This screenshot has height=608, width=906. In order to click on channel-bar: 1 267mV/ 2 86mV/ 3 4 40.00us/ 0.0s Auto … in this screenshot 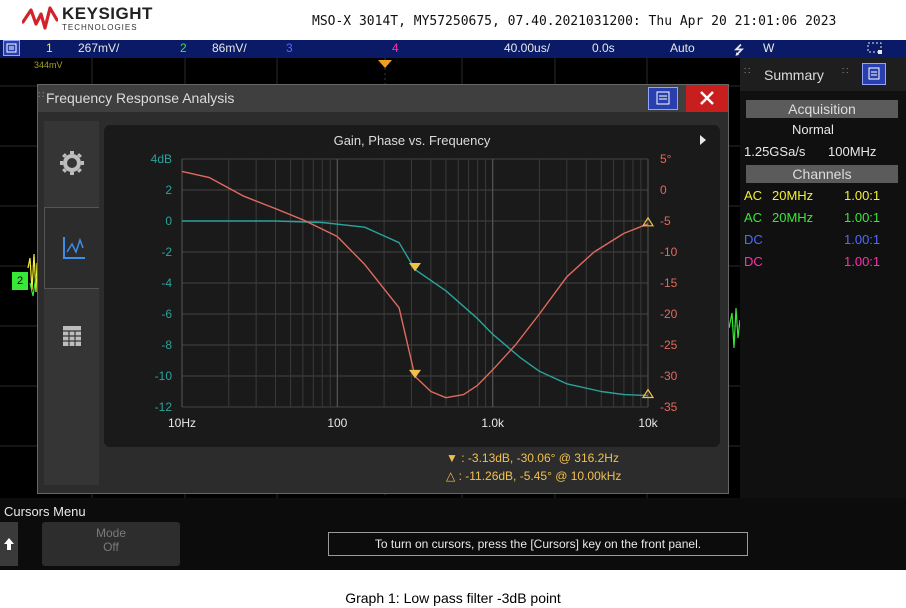, I will do `click(453, 49)`.